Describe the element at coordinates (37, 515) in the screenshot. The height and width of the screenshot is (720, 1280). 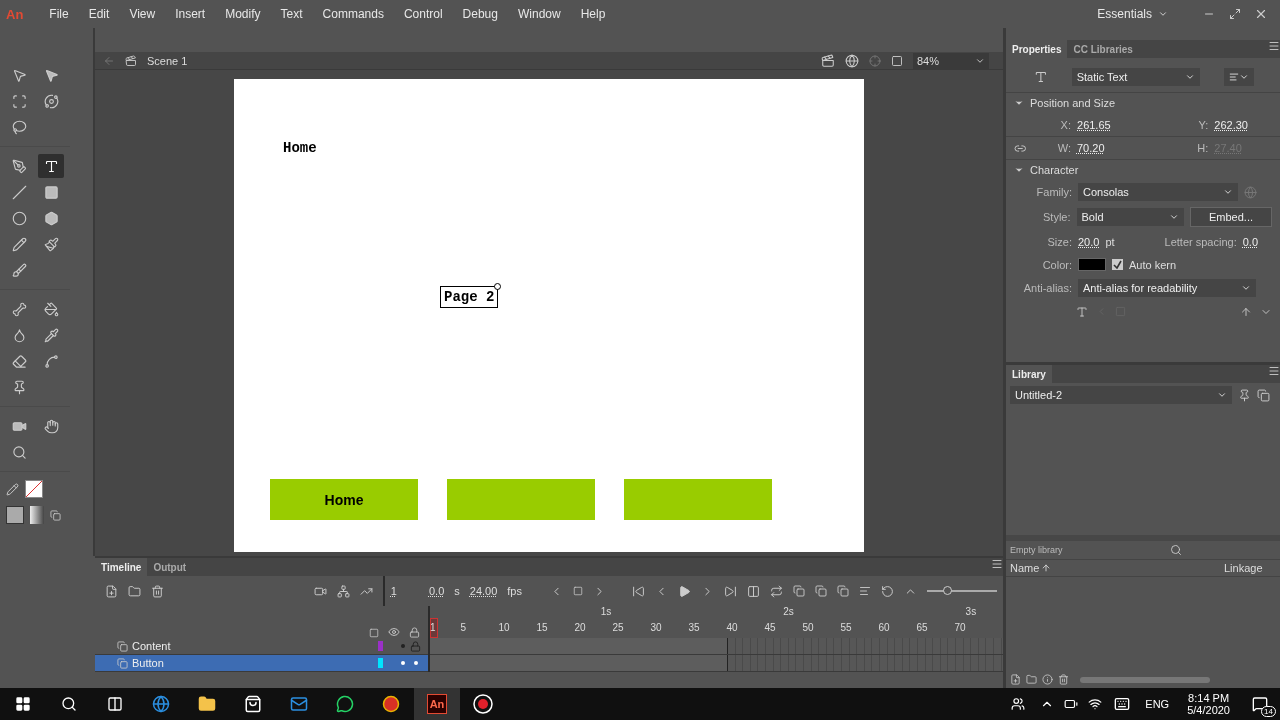
I see `gradient-swatch-icon` at that location.